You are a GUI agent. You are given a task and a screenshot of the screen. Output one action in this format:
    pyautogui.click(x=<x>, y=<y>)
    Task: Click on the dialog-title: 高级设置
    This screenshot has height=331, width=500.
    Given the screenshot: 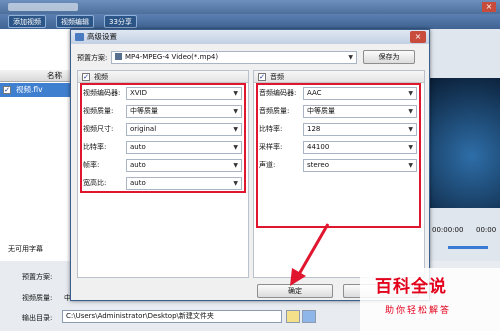 What is the action you would take?
    pyautogui.click(x=102, y=36)
    